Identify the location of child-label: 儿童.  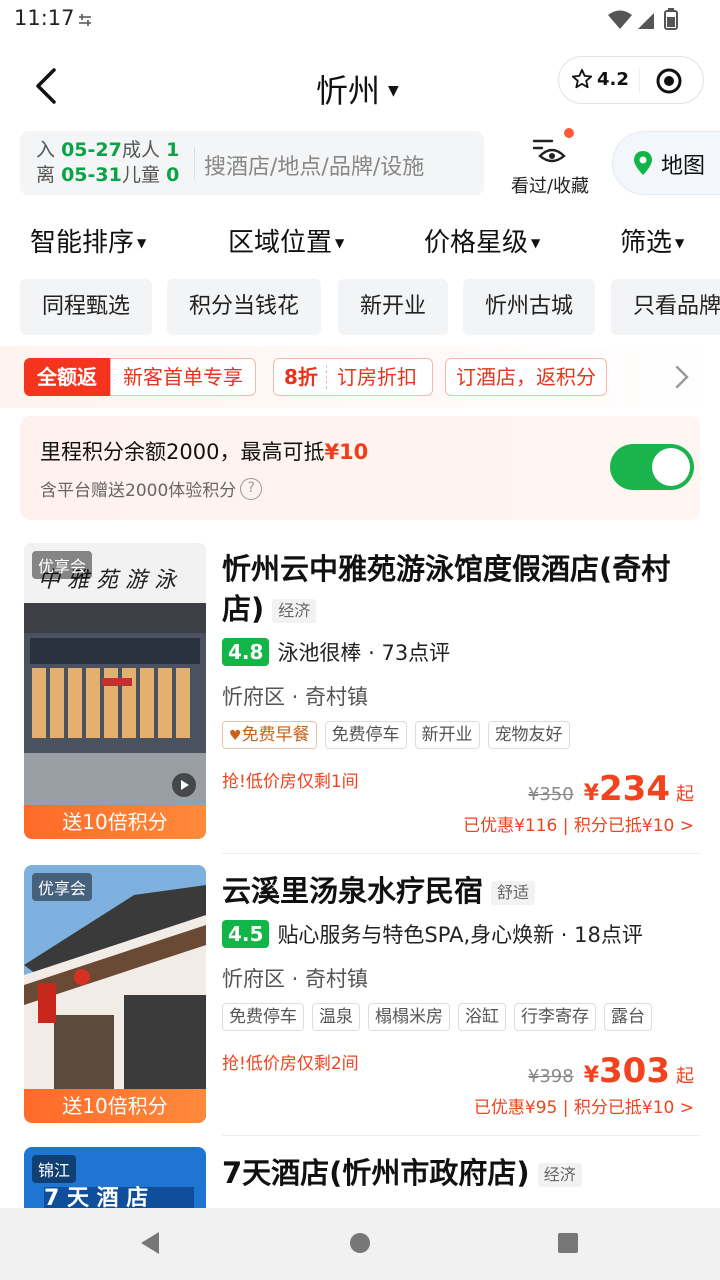
(141, 175).